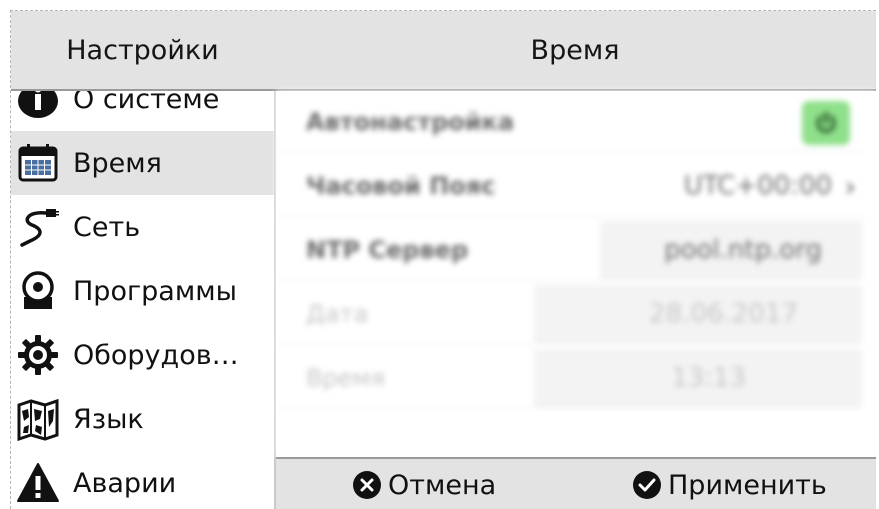  I want to click on sidebar-item-about: О системе, so click(142, 111).